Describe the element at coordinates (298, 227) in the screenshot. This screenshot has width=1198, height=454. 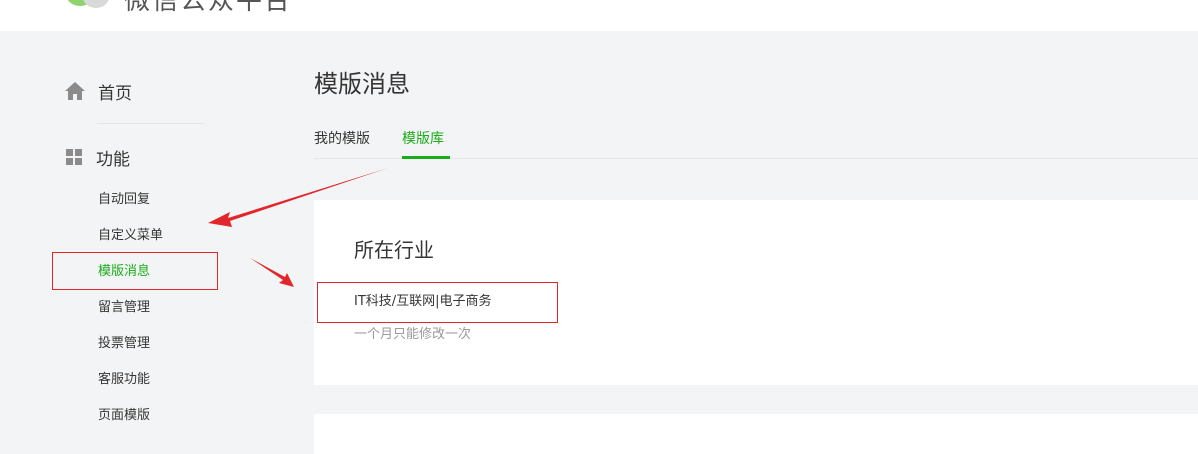
I see `annotation-arrows` at that location.